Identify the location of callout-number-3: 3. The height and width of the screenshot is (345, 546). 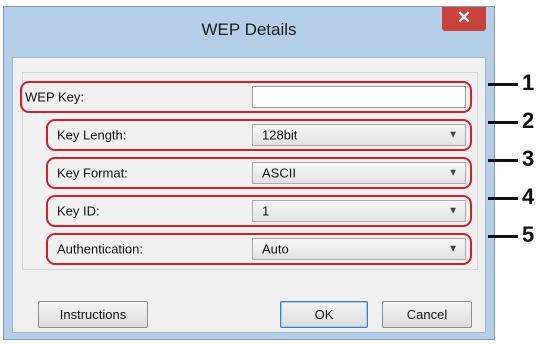
(528, 158).